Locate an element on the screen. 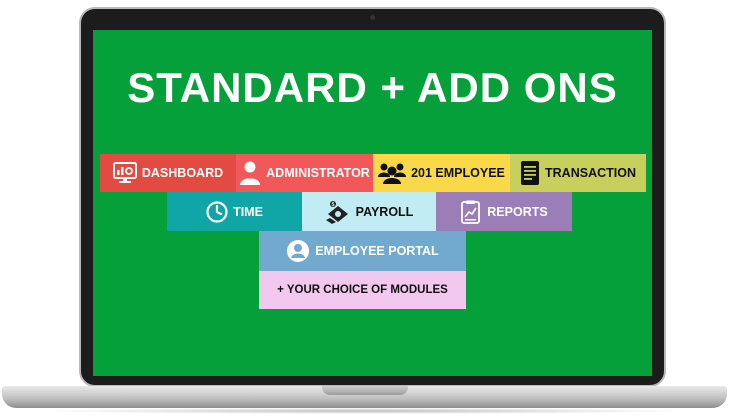  clock-icon is located at coordinates (217, 211).